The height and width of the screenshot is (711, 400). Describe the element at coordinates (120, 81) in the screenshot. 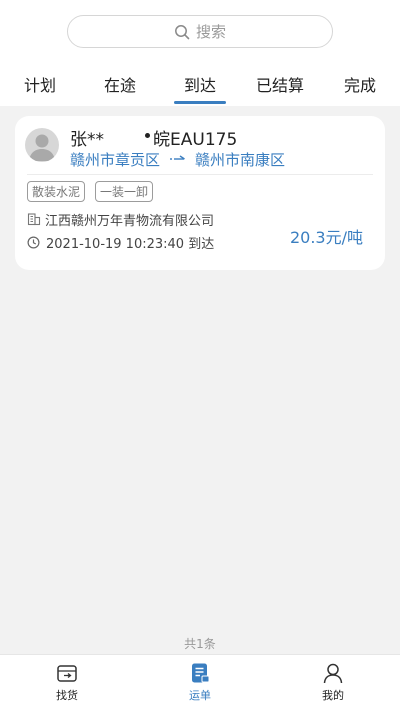

I see `tab-in-transit: 在途` at that location.